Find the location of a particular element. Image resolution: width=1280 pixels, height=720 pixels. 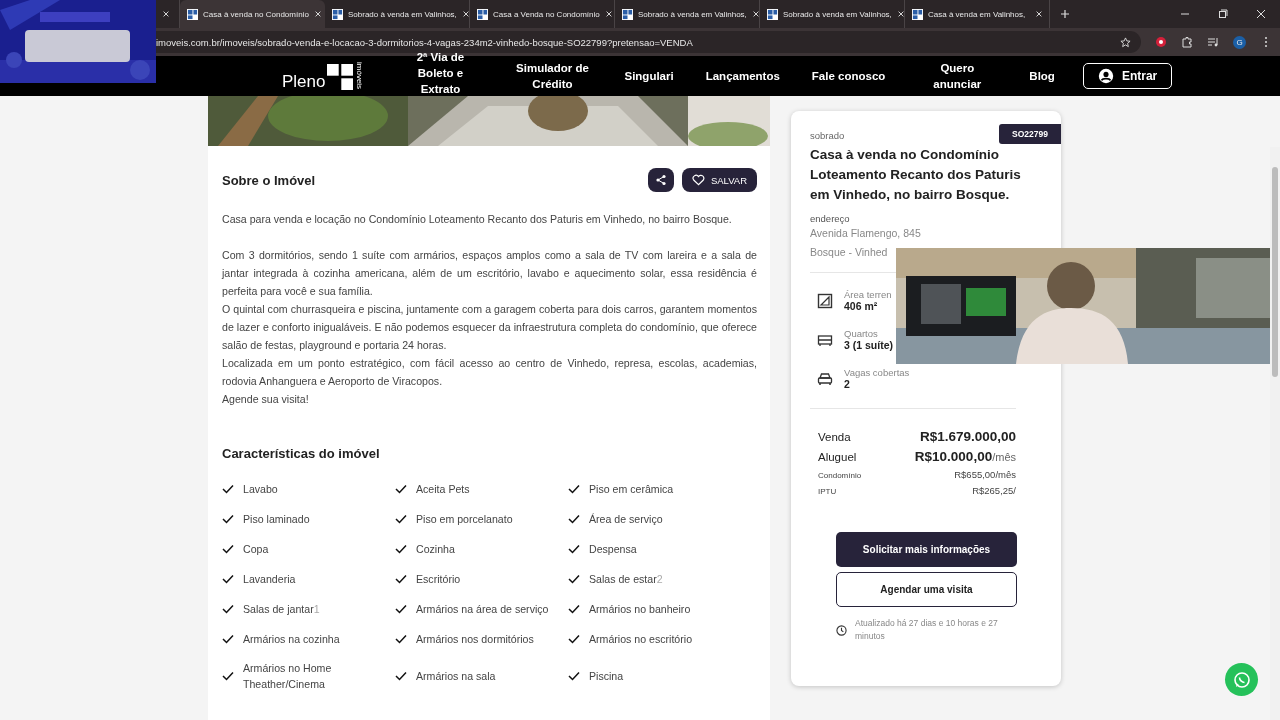

logo: Pleno imóveis is located at coordinates (323, 76).